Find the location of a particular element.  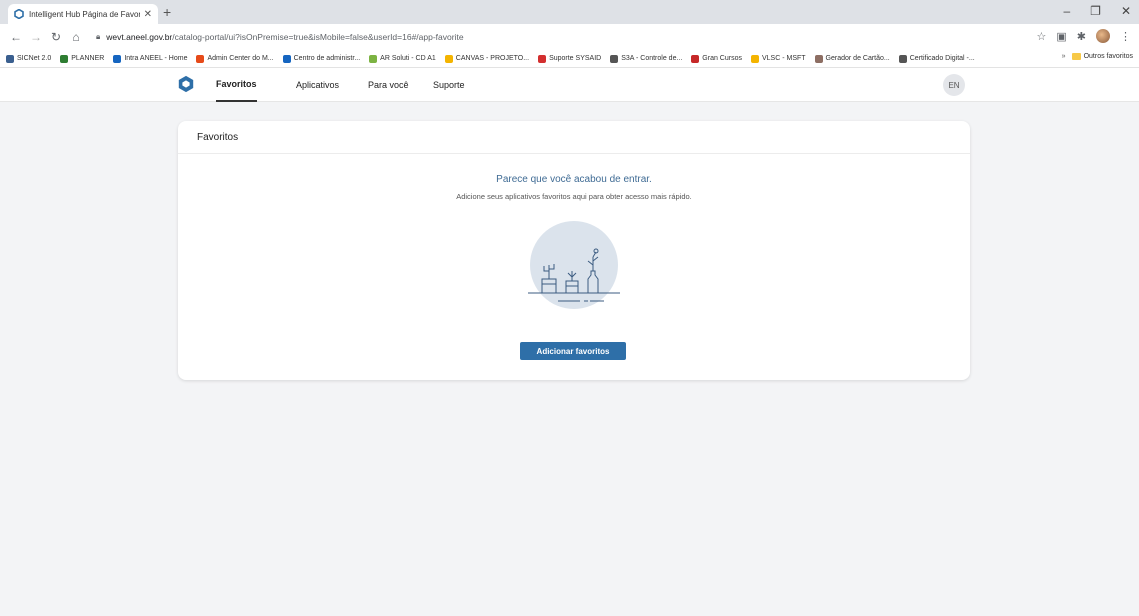

bookmark-label: Suporte SYSAID is located at coordinates (575, 58).